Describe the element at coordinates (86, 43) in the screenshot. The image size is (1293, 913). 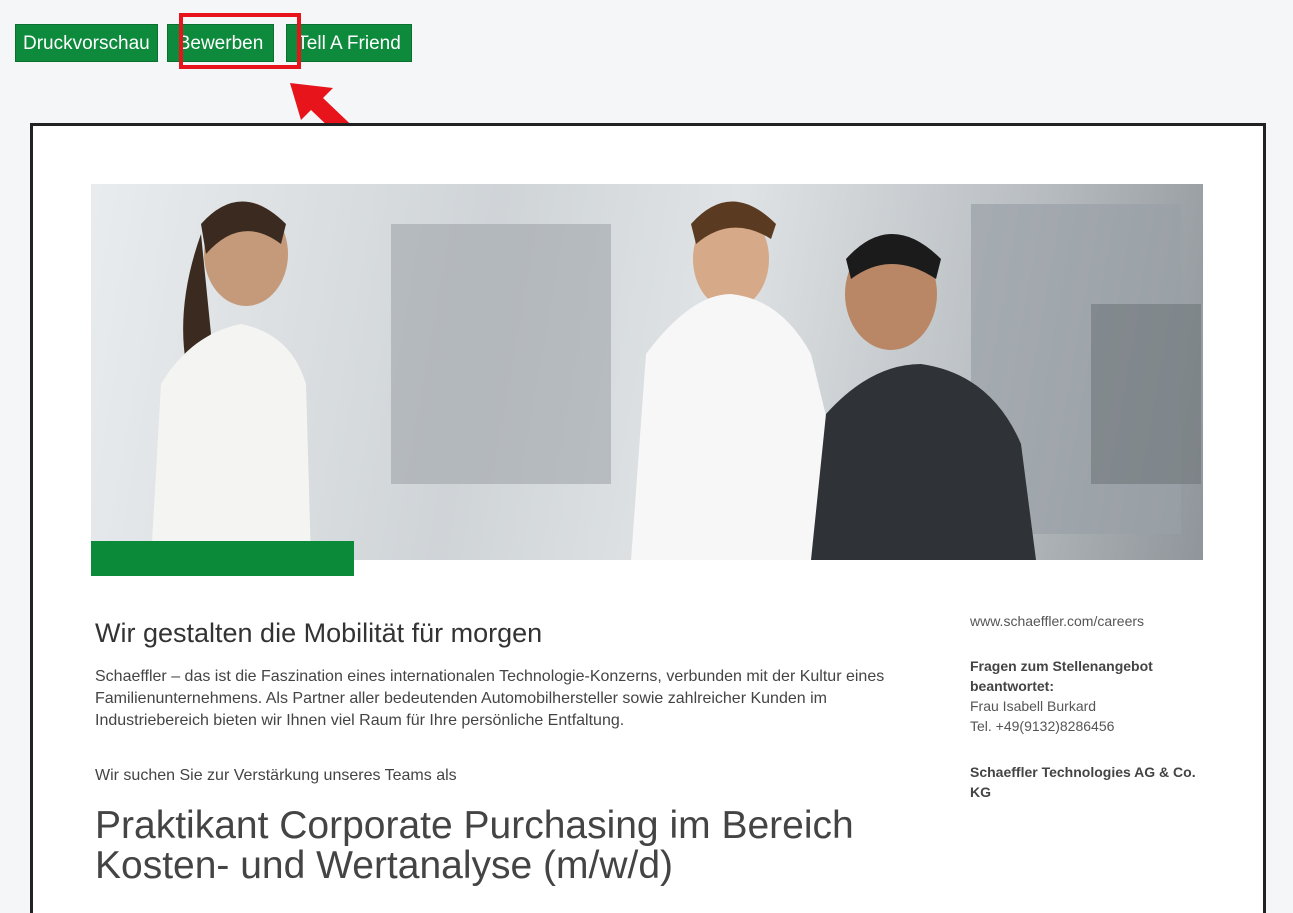
I see `print-preview-button: Druckvorschau` at that location.